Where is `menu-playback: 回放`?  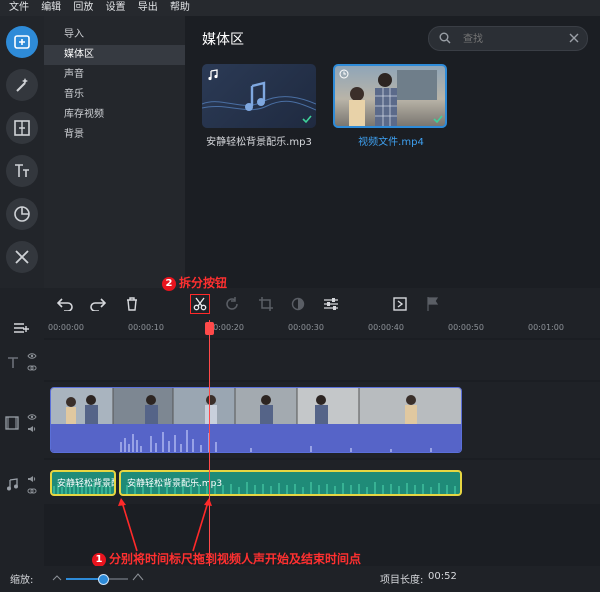 menu-playback: 回放 is located at coordinates (83, 8).